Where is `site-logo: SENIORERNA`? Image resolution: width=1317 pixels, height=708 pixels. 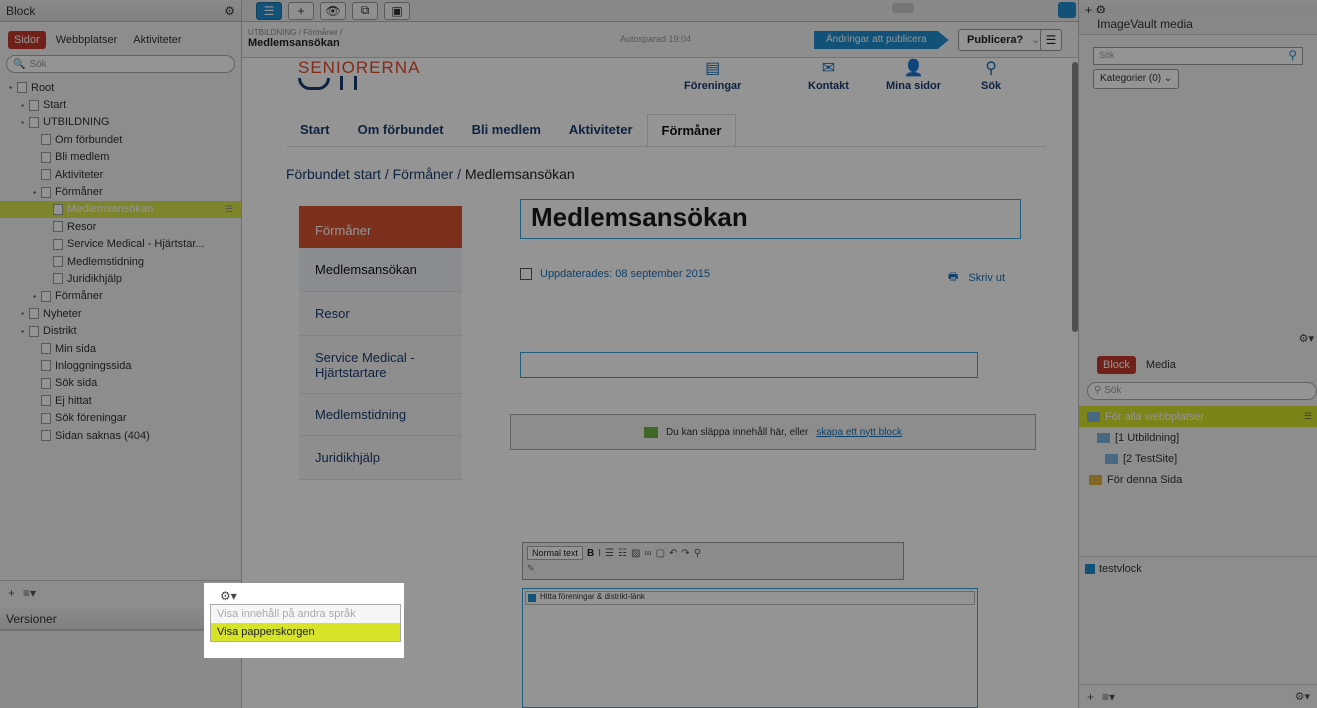 site-logo: SENIORERNA is located at coordinates (359, 68).